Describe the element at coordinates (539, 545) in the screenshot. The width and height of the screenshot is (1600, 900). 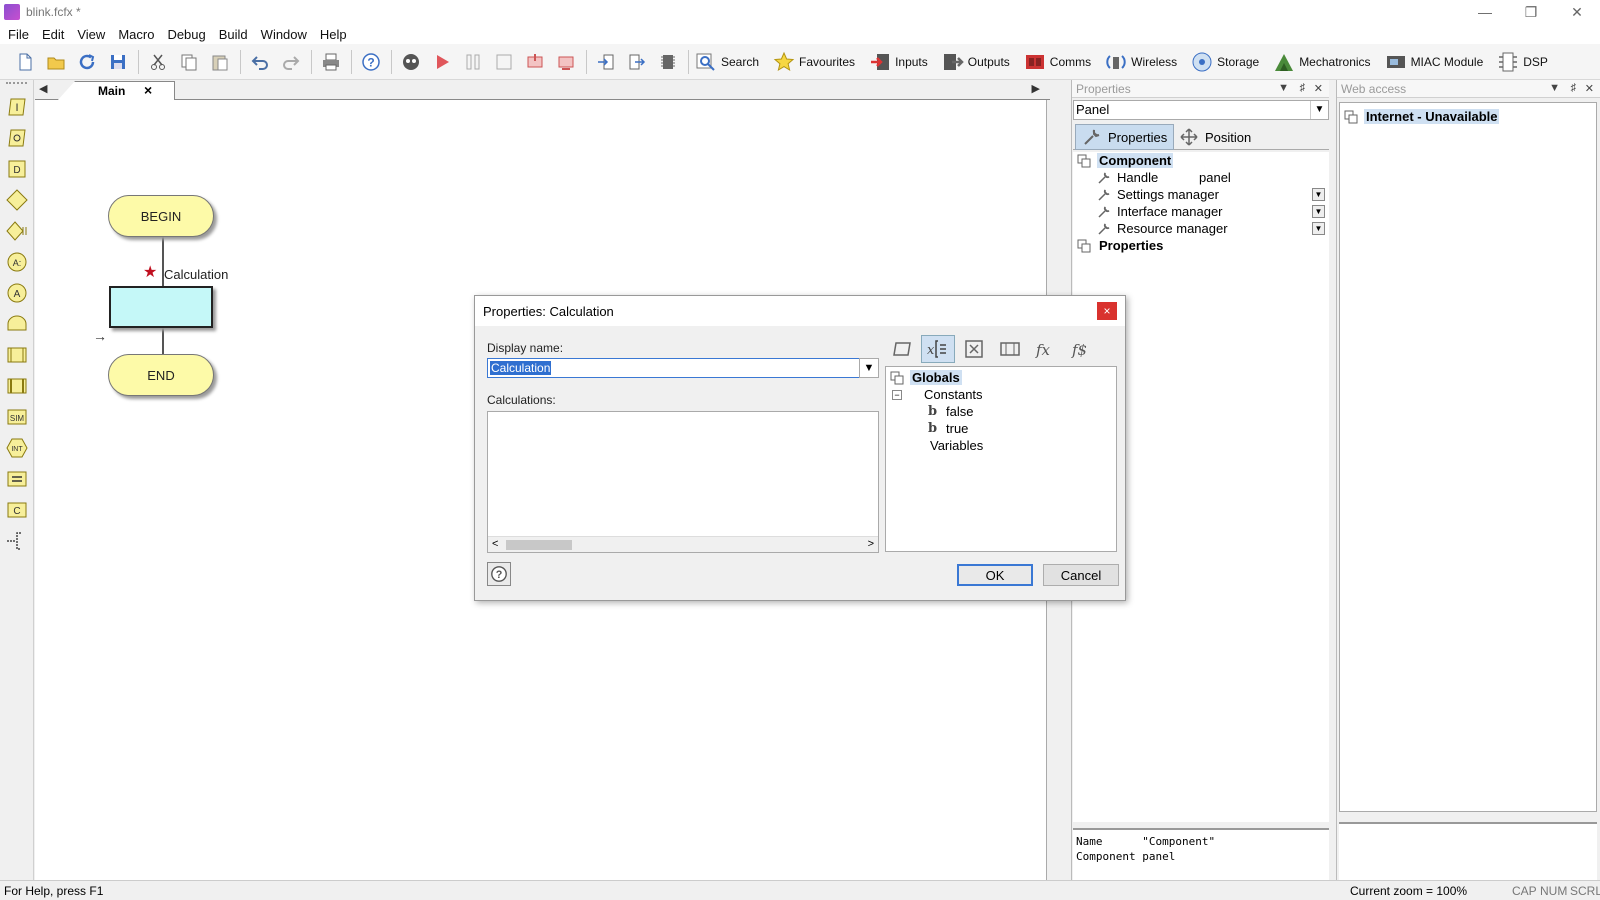
I see `scrollbar-thumb` at that location.